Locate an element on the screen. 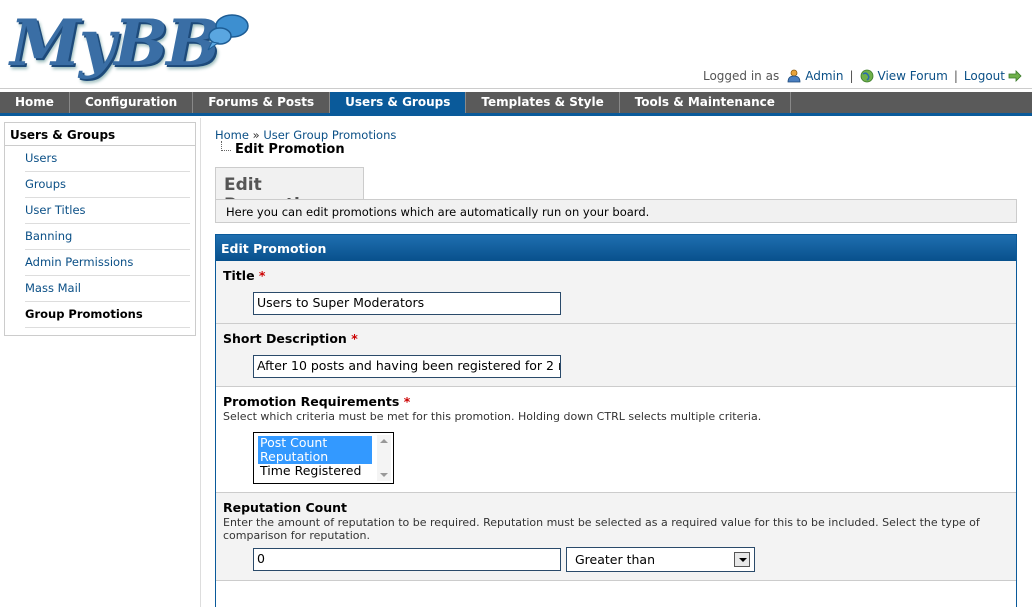  title-label: Title * is located at coordinates (616, 275).